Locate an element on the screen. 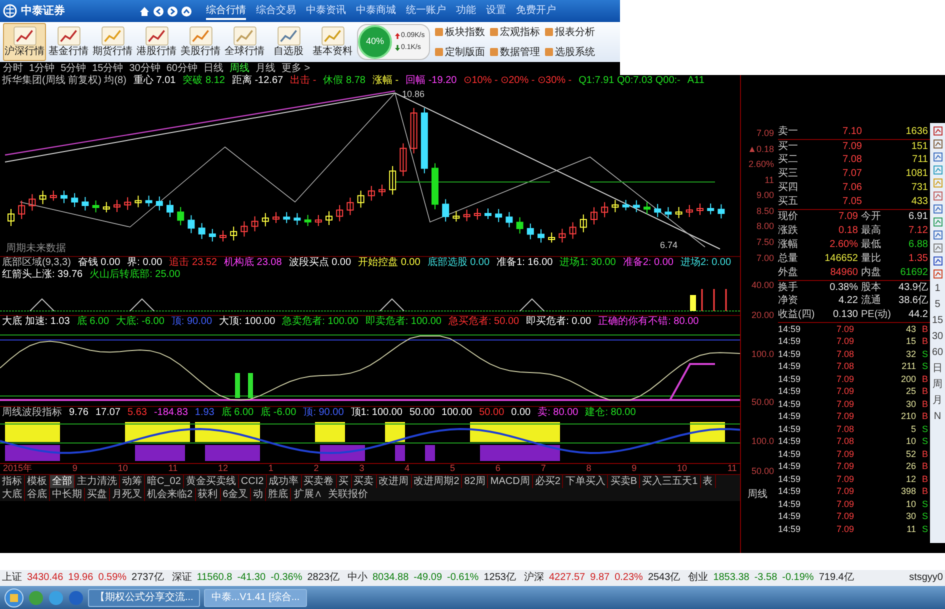 The height and width of the screenshot is (609, 945). formula-tab: 表 is located at coordinates (708, 481).